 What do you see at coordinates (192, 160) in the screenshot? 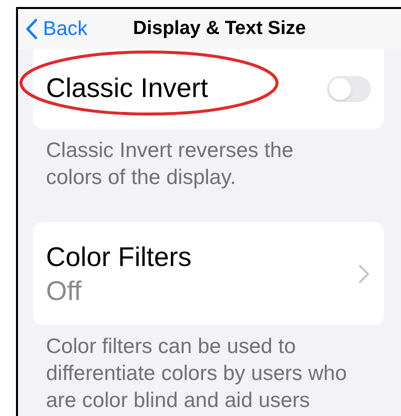
I see `section-footer: Classic Invert reverses the colors of the display.` at bounding box center [192, 160].